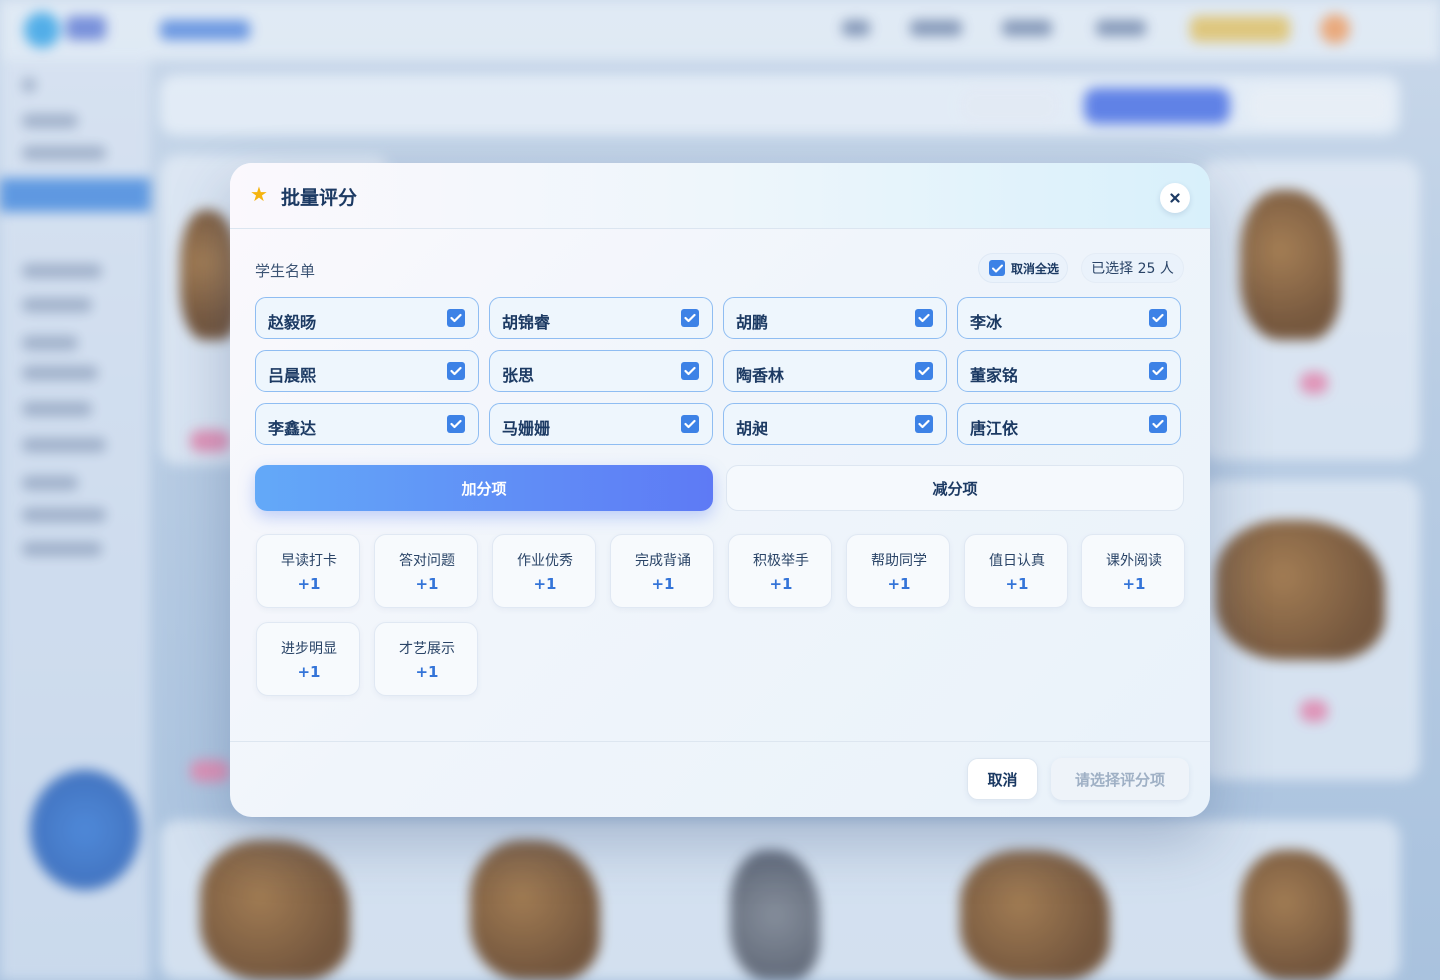 The width and height of the screenshot is (1440, 980). What do you see at coordinates (1134, 561) in the screenshot?
I see `score-item-name: 课外阅读` at bounding box center [1134, 561].